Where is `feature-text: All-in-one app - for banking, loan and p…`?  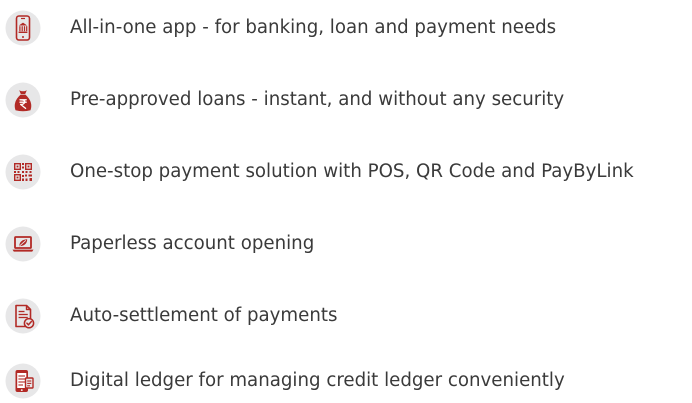 feature-text: All-in-one app - for banking, loan and p… is located at coordinates (313, 27).